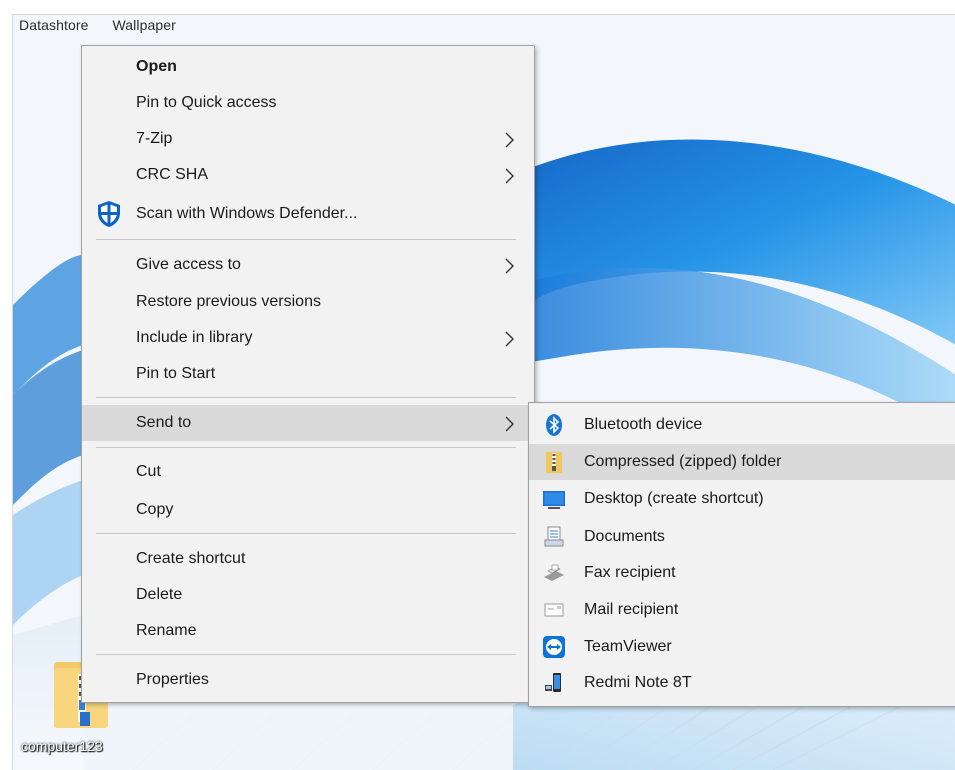 The width and height of the screenshot is (955, 770). I want to click on menu-item-label: Open, so click(156, 66).